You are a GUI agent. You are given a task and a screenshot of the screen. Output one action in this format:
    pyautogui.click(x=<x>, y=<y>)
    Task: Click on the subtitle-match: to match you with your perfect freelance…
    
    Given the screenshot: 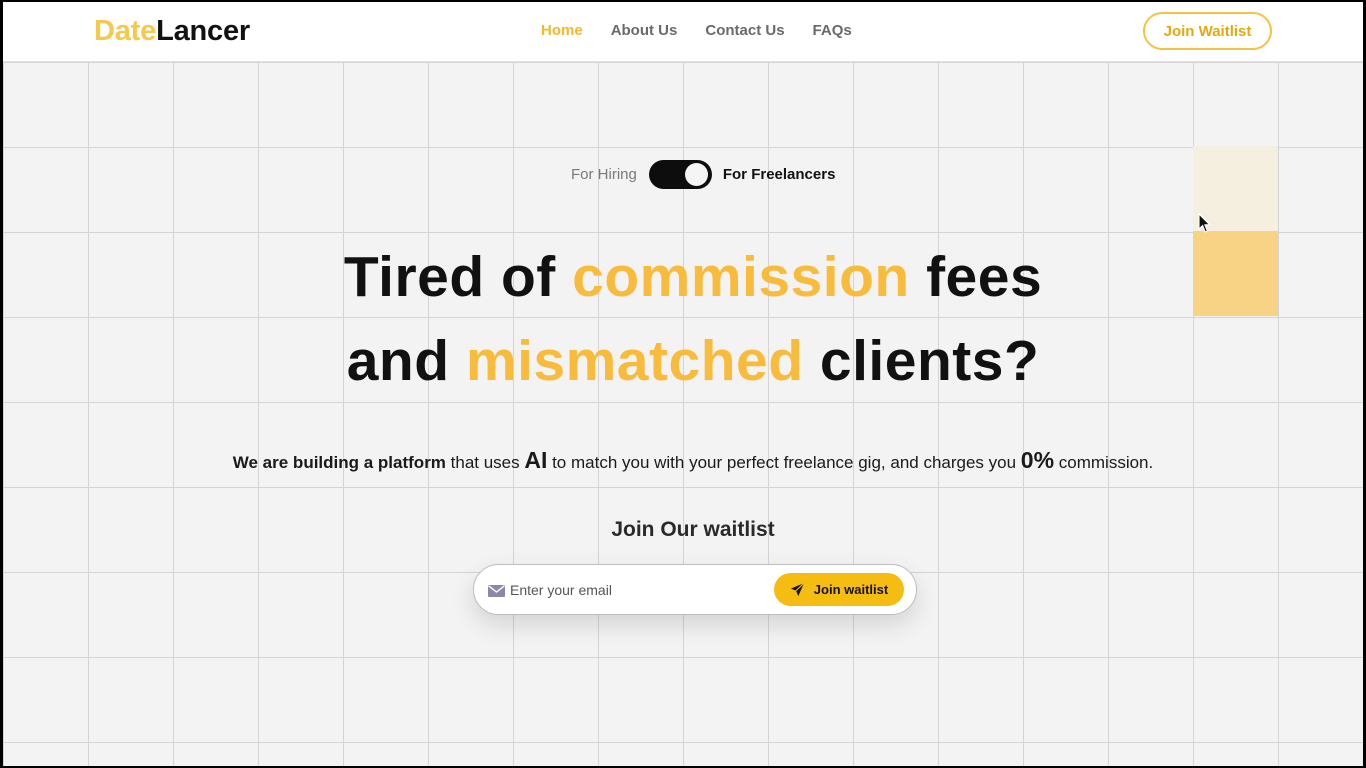 What is the action you would take?
    pyautogui.click(x=784, y=462)
    